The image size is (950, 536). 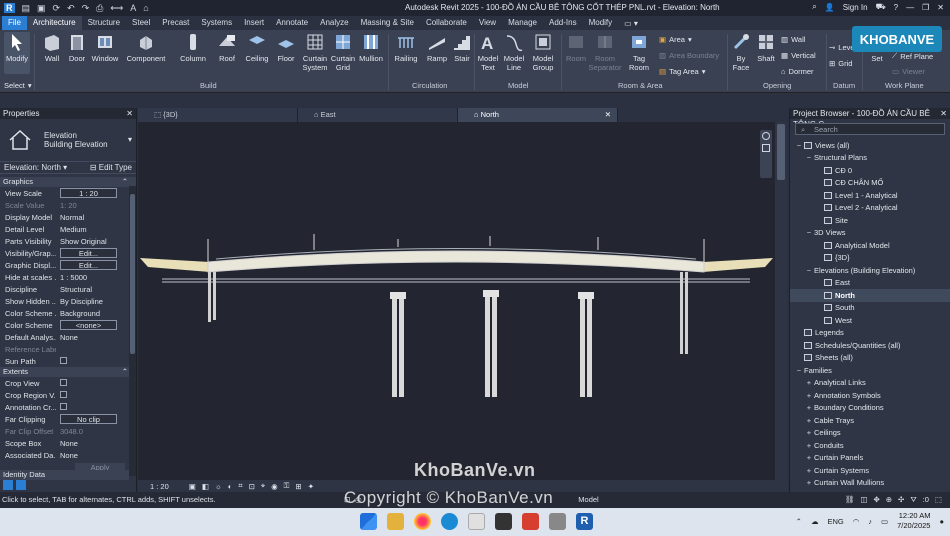 I want to click on pin-icon: ✥, so click(x=876, y=500).